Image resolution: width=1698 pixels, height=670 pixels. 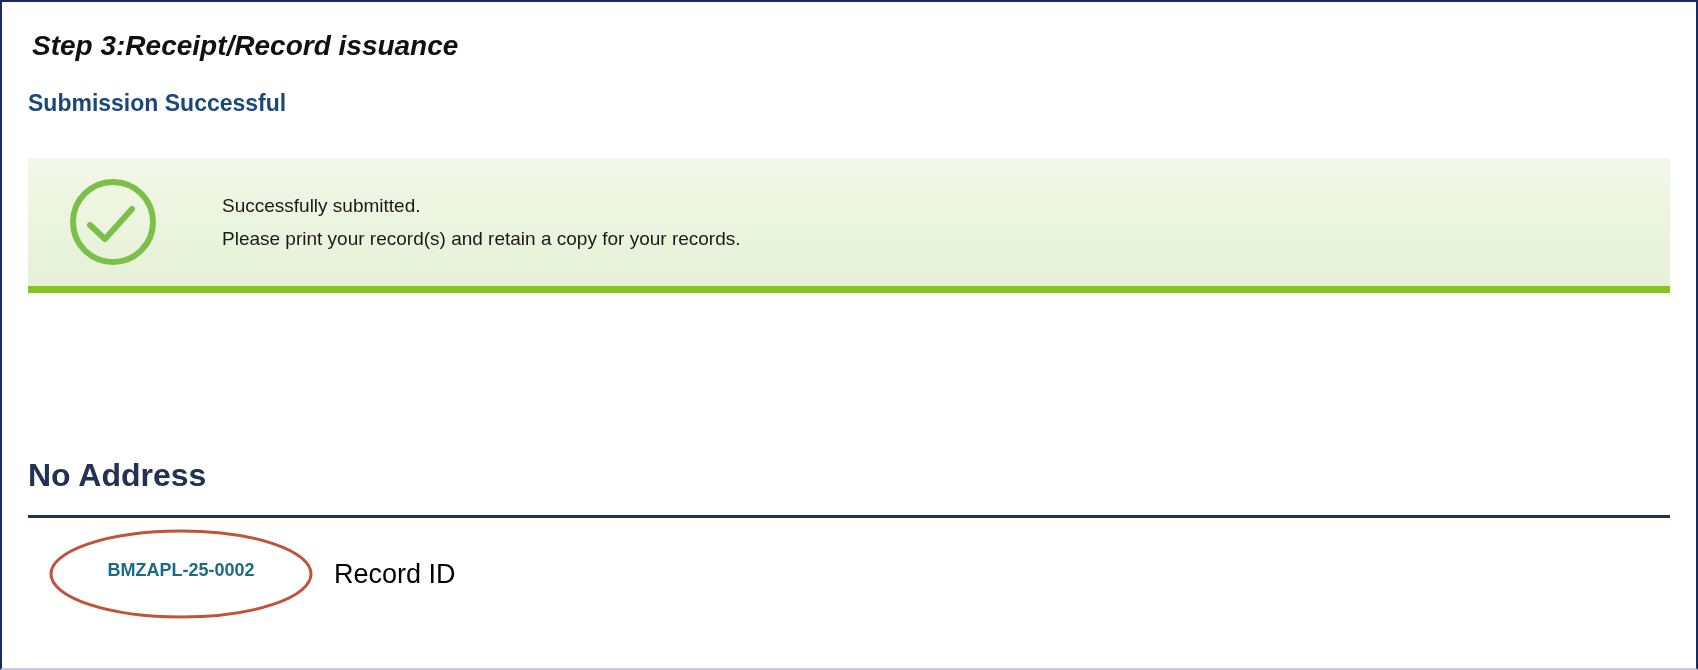 I want to click on step-title: Step 3:Receipt/Record issuance, so click(x=246, y=46).